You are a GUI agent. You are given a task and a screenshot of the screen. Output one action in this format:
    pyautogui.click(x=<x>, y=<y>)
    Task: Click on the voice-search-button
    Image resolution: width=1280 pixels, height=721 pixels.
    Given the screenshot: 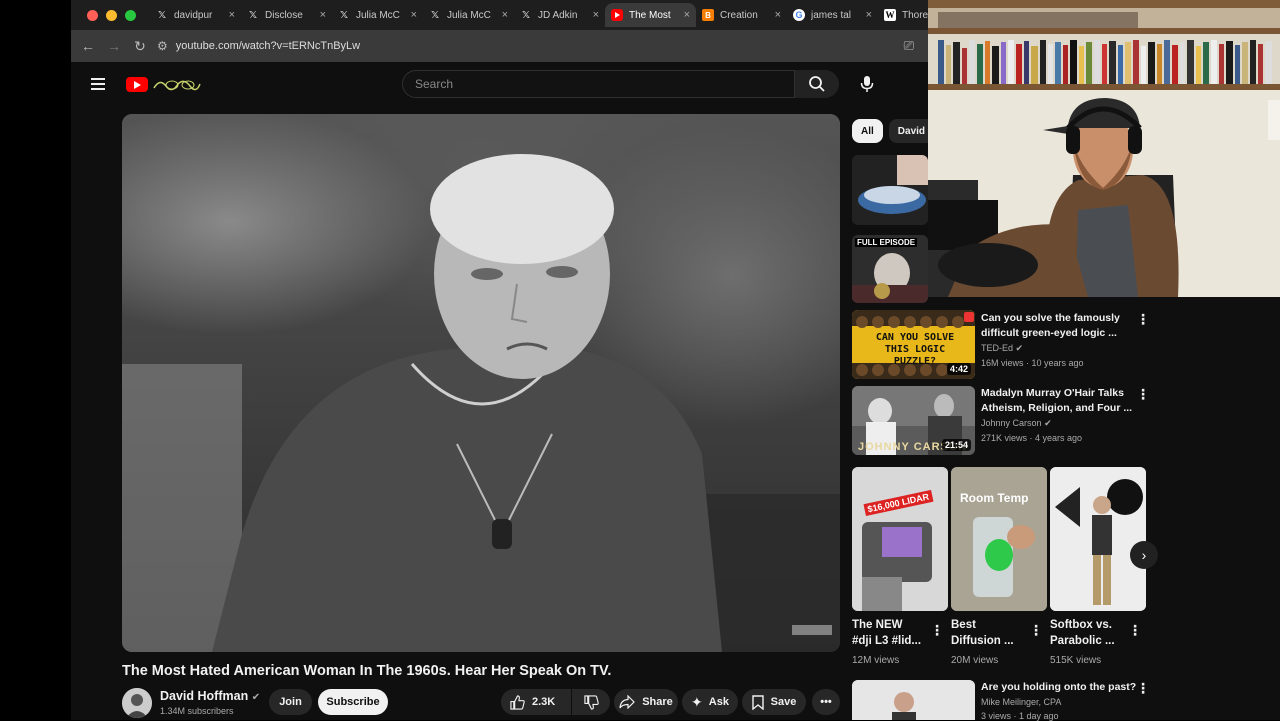 What is the action you would take?
    pyautogui.click(x=867, y=84)
    